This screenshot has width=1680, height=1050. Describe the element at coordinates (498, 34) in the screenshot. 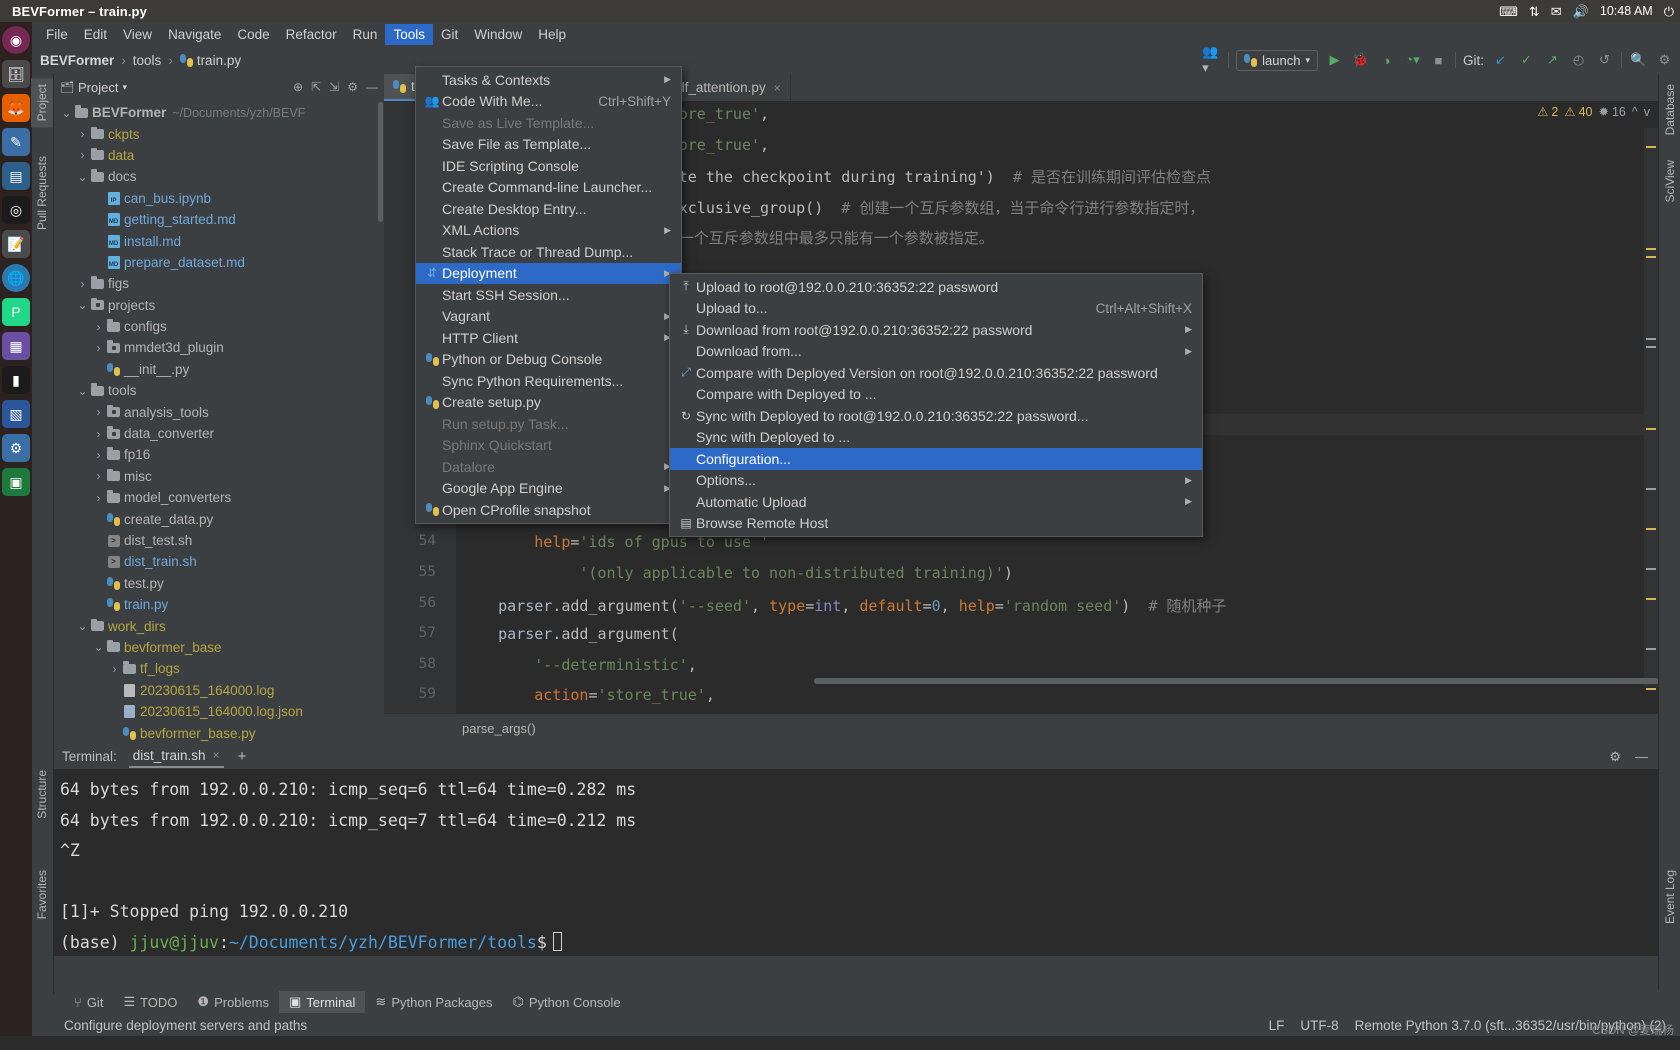

I see `menu-window: Window` at that location.